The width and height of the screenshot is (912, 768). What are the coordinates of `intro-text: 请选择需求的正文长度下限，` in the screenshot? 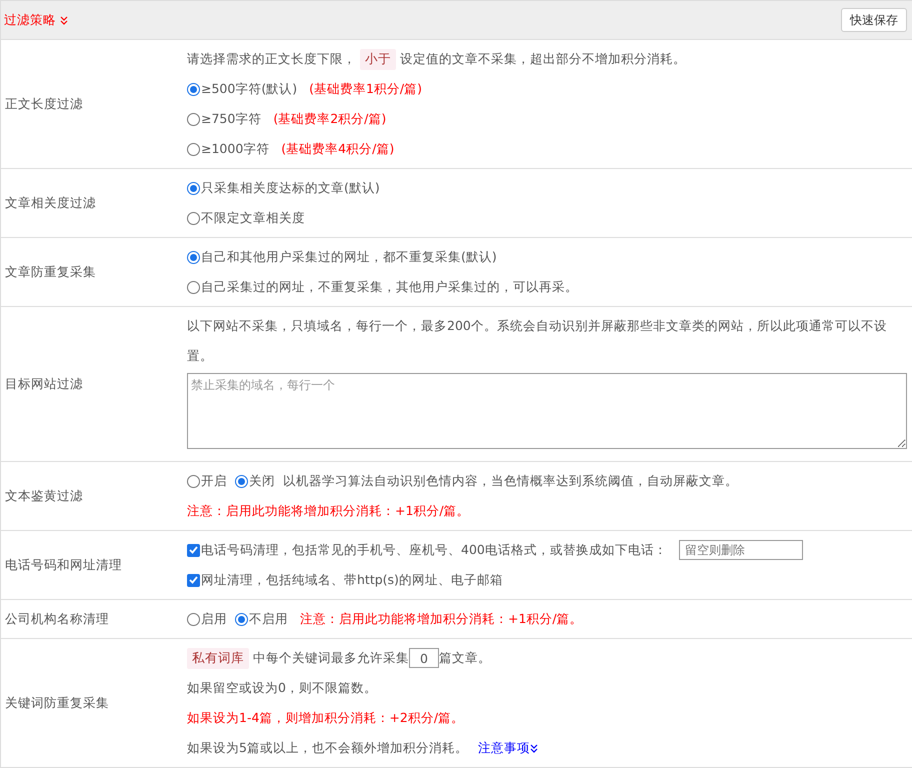 It's located at (271, 59).